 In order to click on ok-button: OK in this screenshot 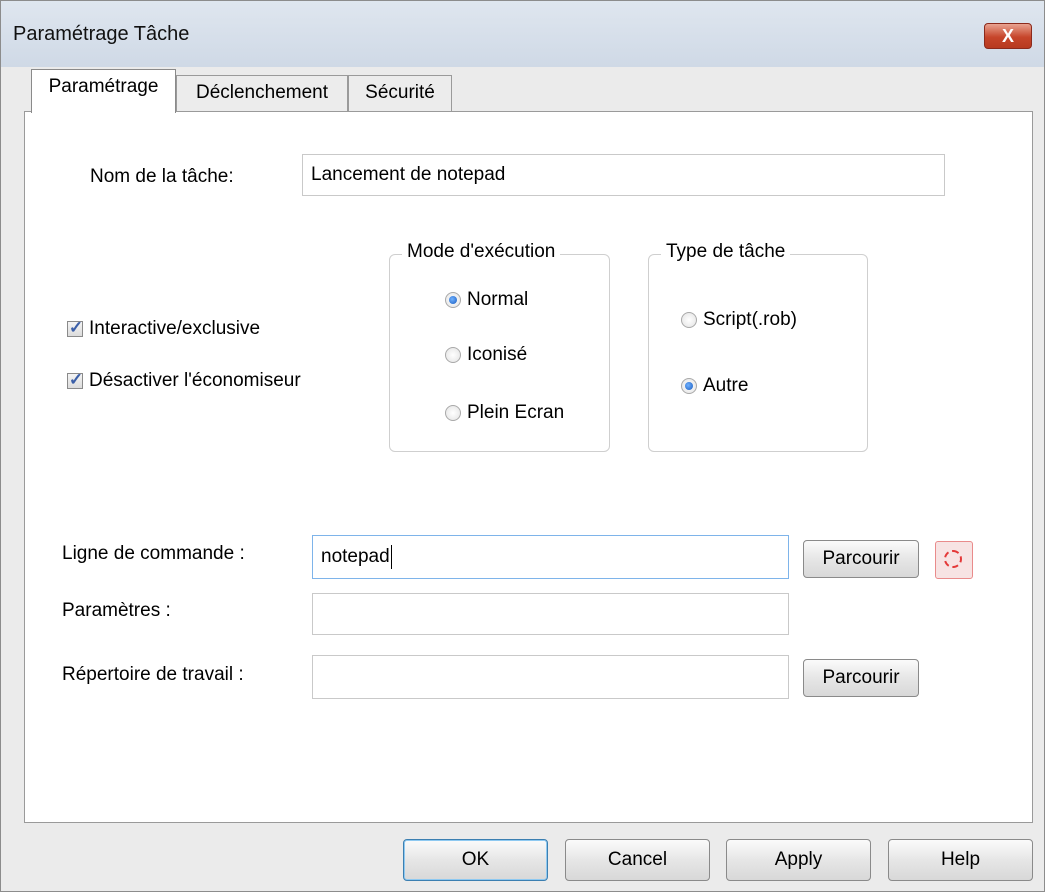, I will do `click(475, 860)`.